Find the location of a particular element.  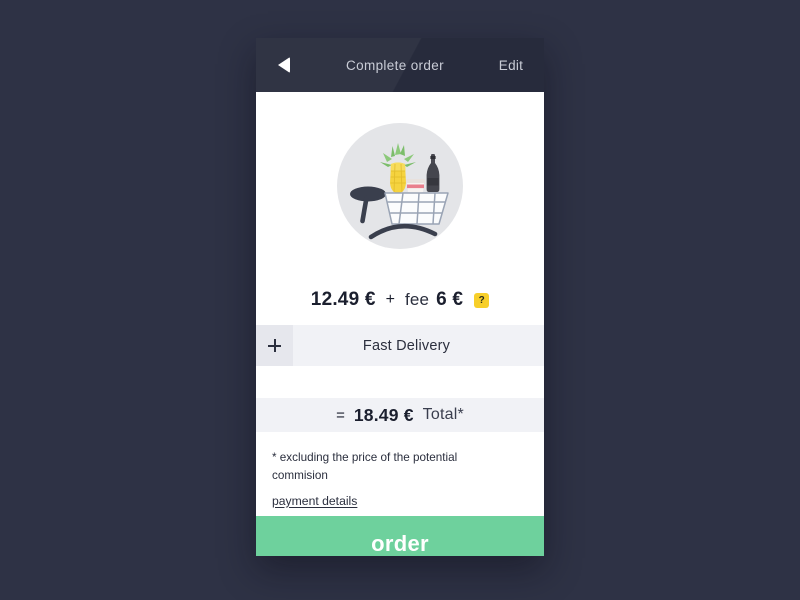

plus-operator: + is located at coordinates (390, 299).